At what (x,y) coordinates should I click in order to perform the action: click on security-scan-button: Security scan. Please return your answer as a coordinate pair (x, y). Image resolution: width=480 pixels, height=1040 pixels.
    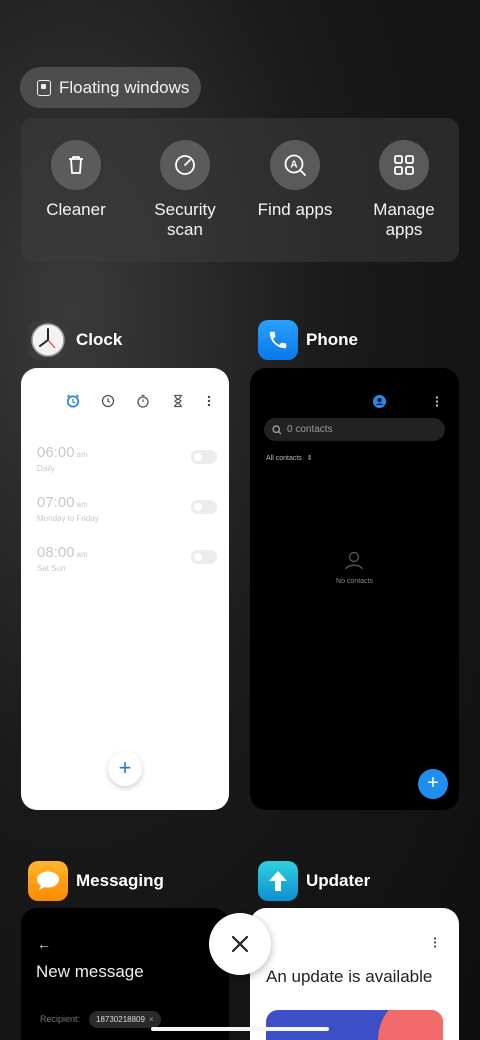
    Looking at the image, I should click on (185, 190).